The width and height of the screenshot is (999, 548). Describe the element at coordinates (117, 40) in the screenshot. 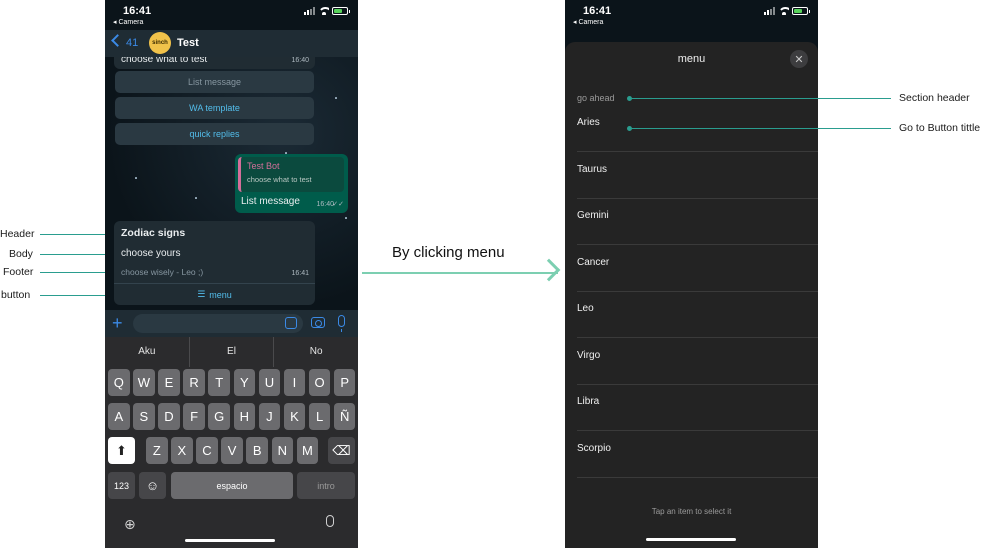

I see `back-chevron-icon` at that location.